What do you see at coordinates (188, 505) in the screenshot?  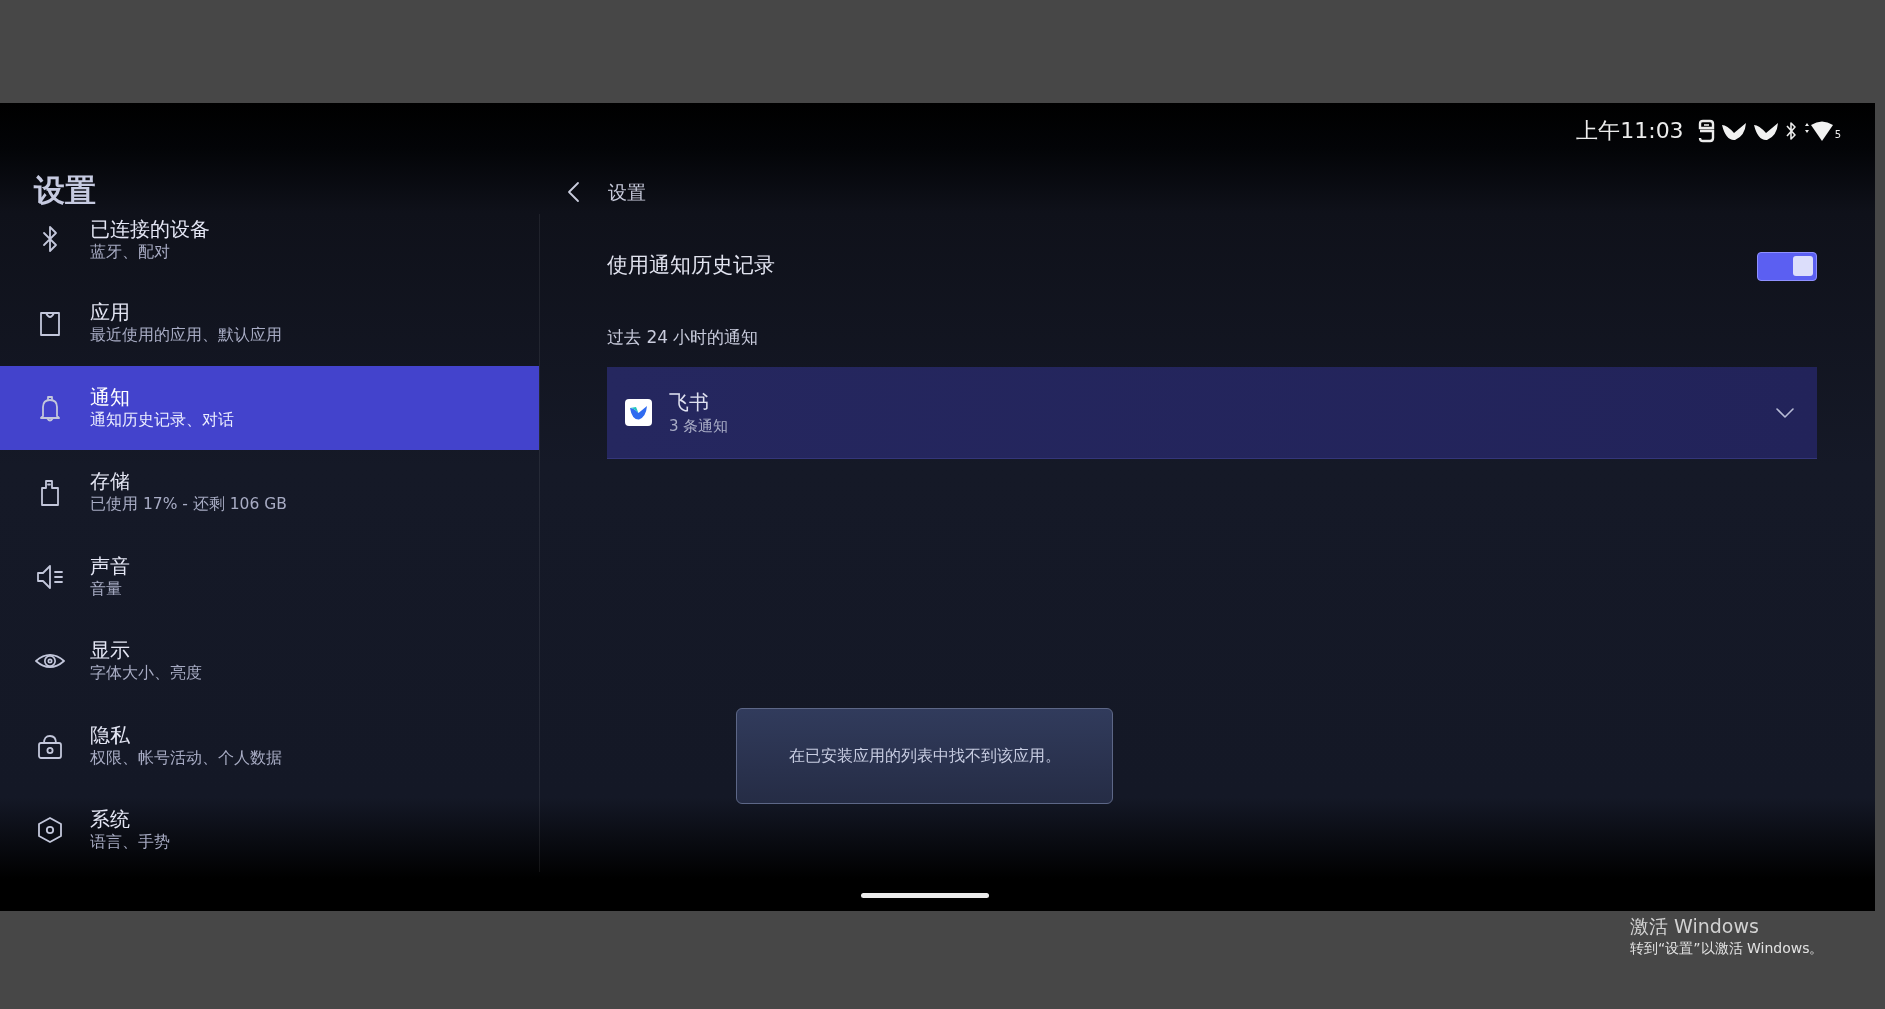 I see `item-subtitle: 已使用 17% - 还剩 106 GB` at bounding box center [188, 505].